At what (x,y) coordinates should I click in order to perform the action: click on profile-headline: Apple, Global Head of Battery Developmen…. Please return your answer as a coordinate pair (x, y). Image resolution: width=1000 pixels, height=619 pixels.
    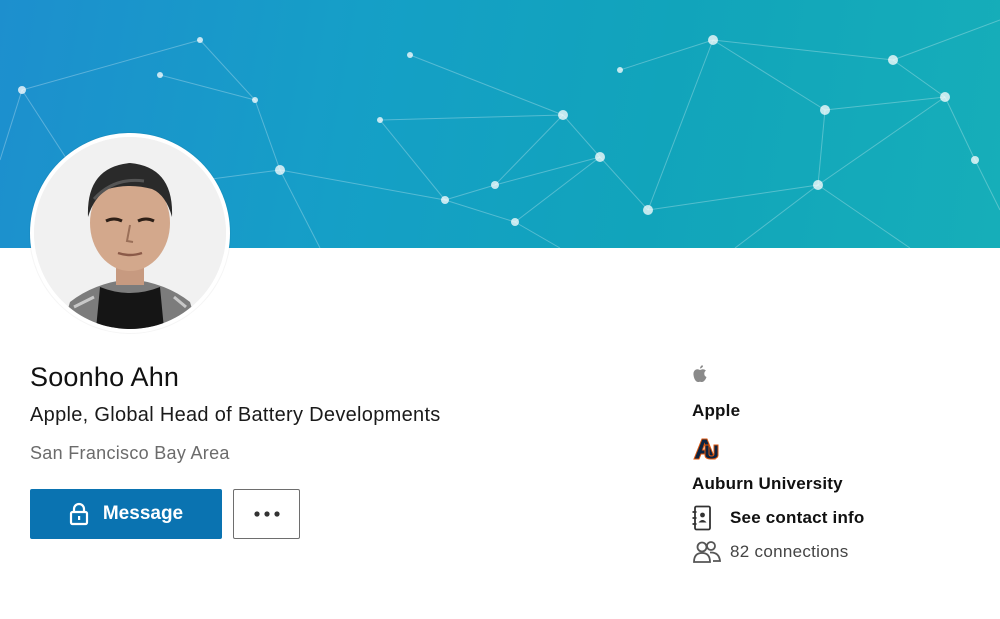
    Looking at the image, I should click on (235, 415).